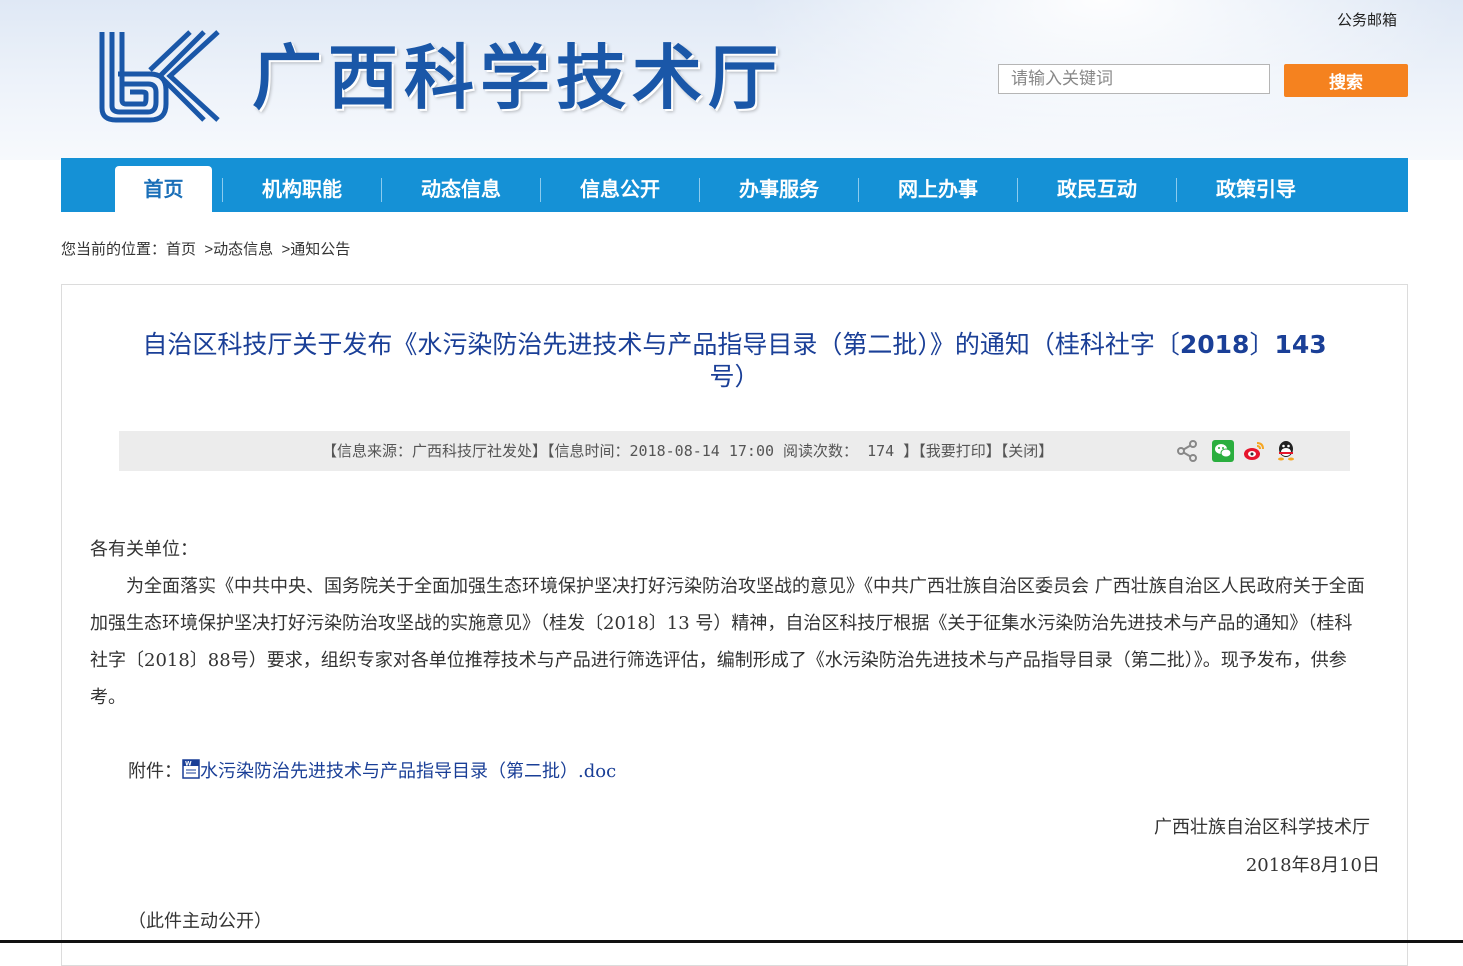 This screenshot has width=1463, height=966. I want to click on site-title: 广西科学技术厅, so click(518, 78).